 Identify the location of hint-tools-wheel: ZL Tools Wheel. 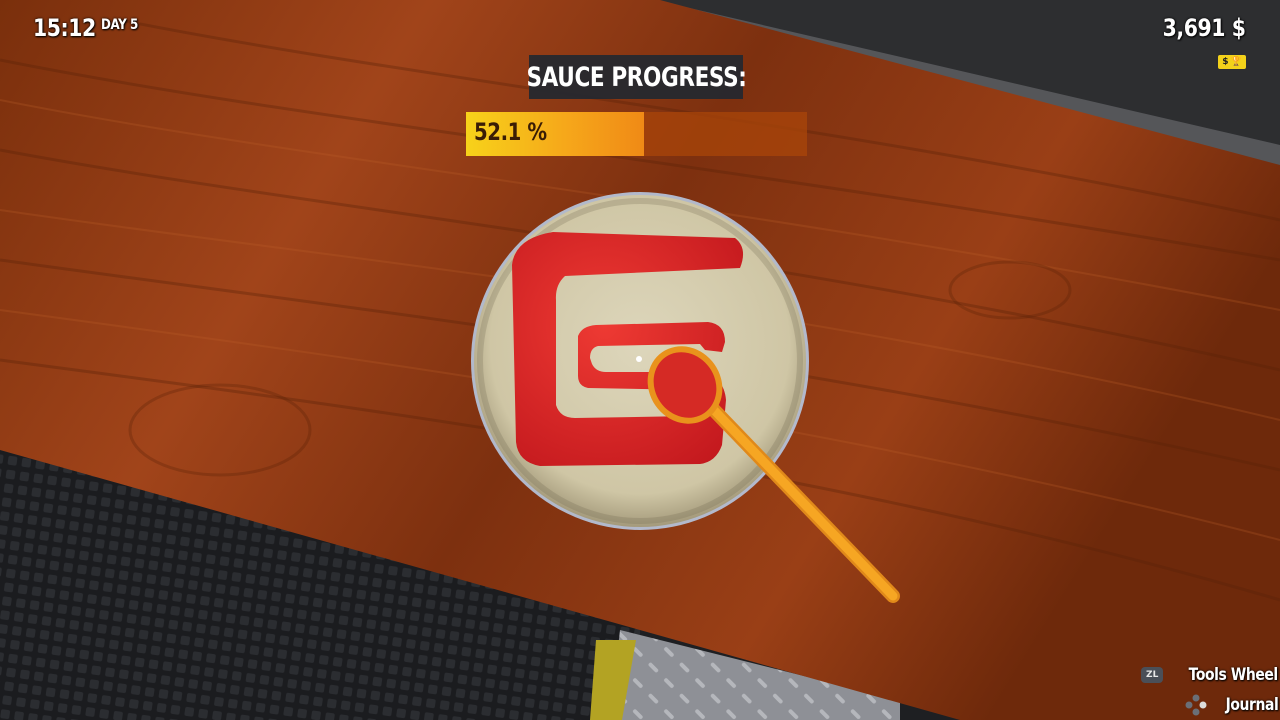
(1210, 675).